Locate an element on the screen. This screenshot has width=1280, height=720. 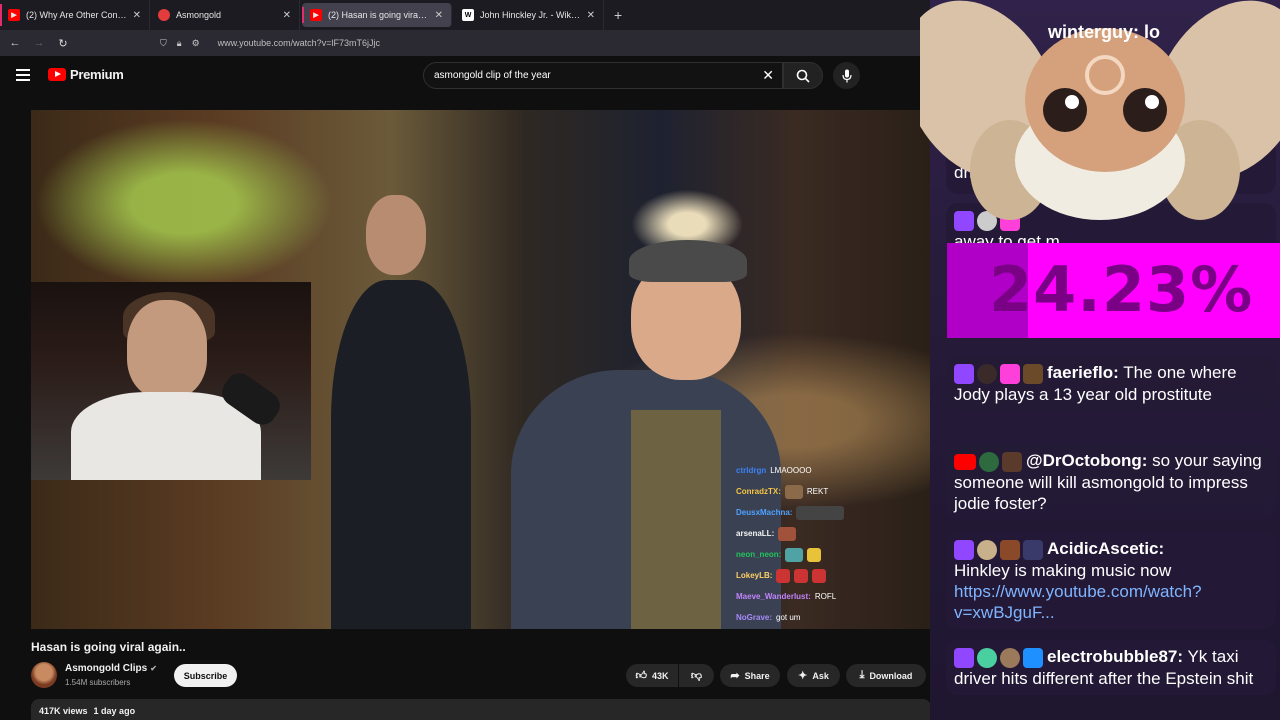
share-button: ➦ Share is located at coordinates (750, 675).